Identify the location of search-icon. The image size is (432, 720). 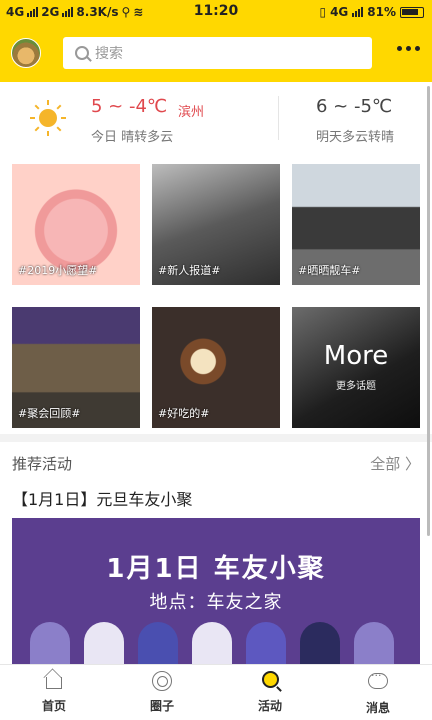
(82, 53).